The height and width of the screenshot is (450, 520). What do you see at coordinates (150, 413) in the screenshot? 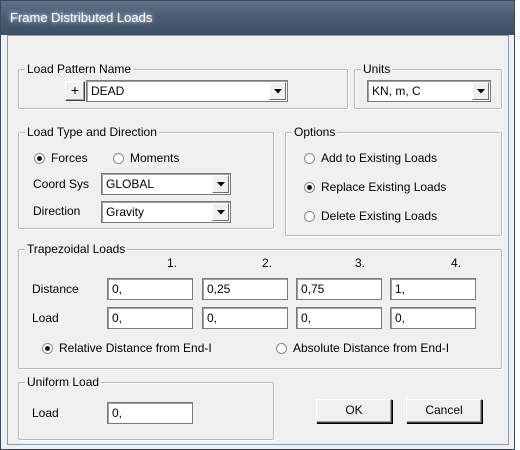
I see `uniform-load-field: 0,` at bounding box center [150, 413].